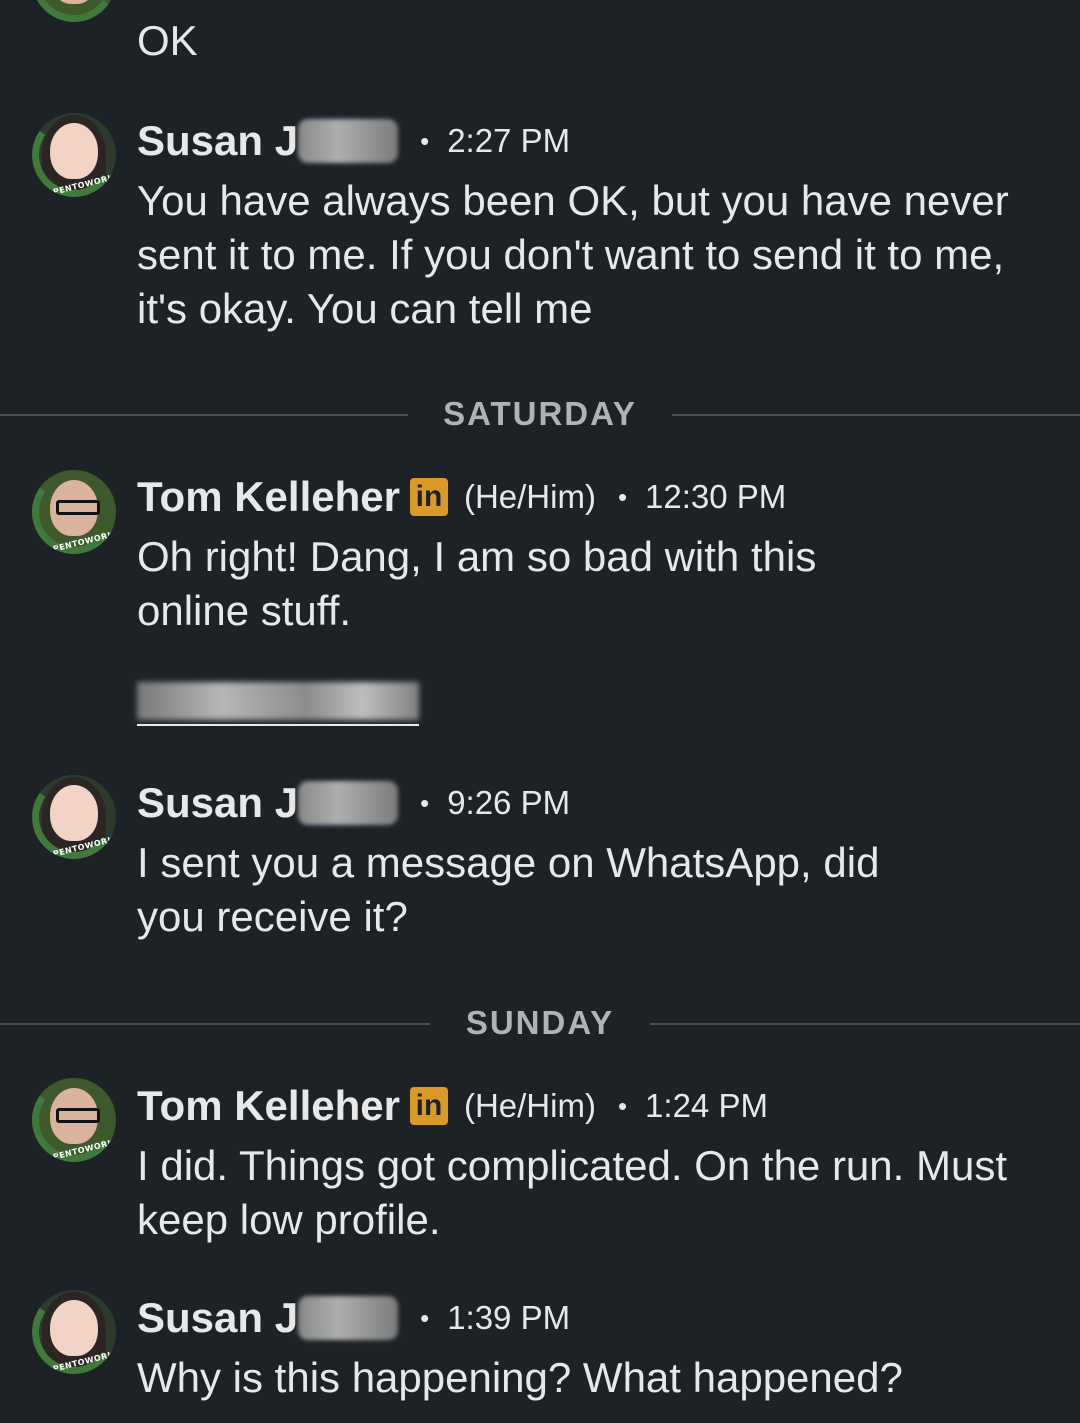  I want to click on redacted-attachment-link, so click(278, 703).